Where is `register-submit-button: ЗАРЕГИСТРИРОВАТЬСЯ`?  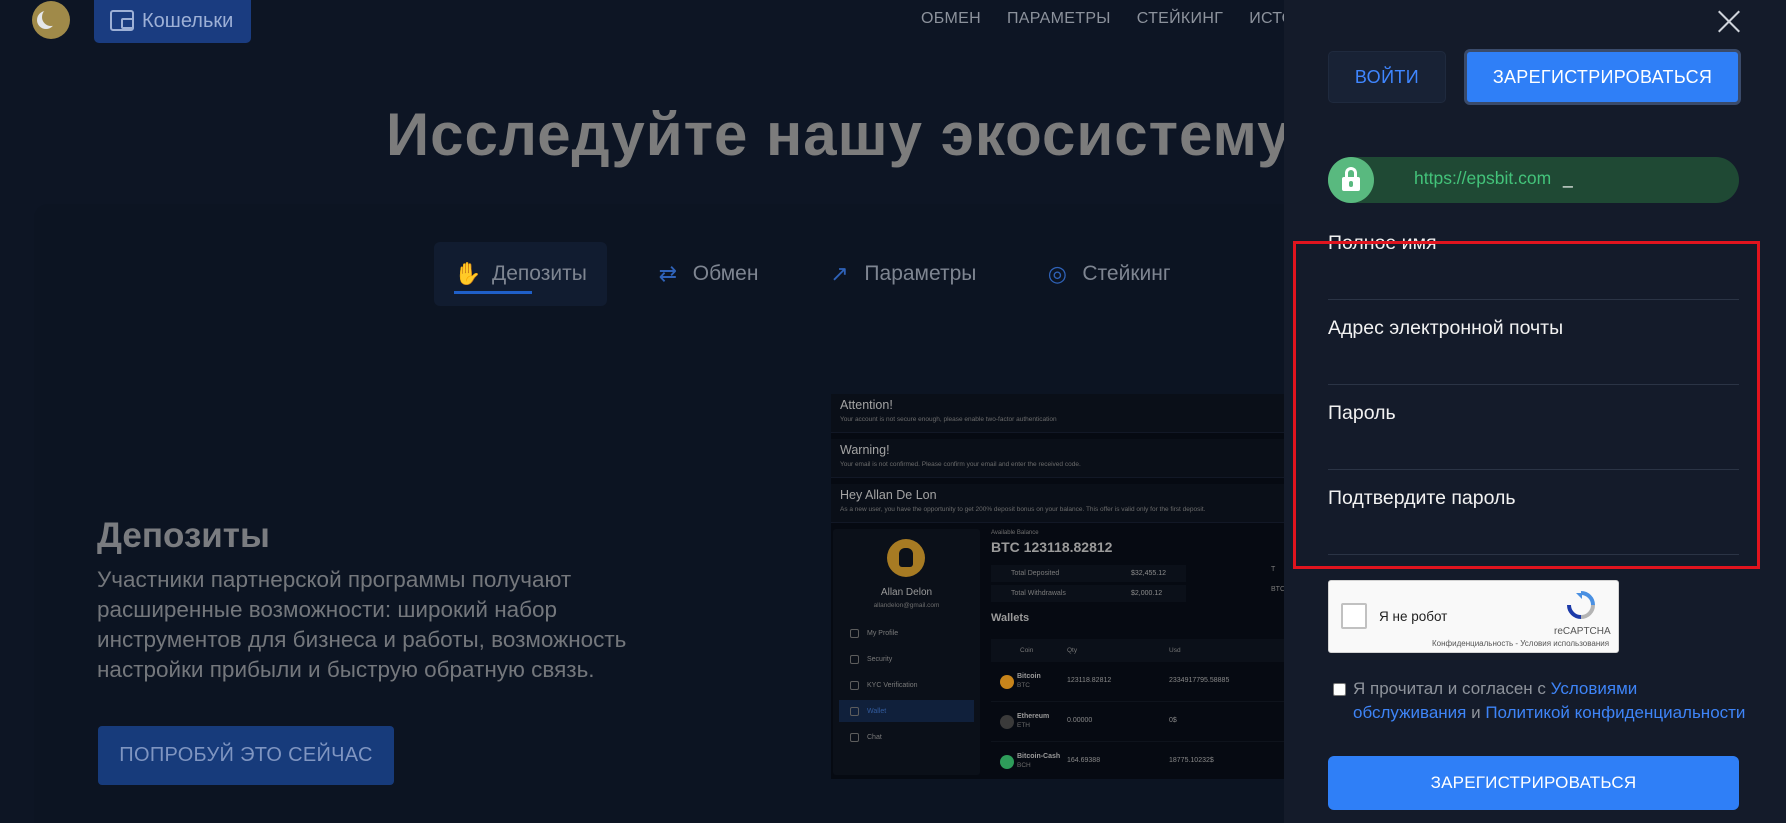
register-submit-button: ЗАРЕГИСТРИРОВАТЬСЯ is located at coordinates (1533, 783).